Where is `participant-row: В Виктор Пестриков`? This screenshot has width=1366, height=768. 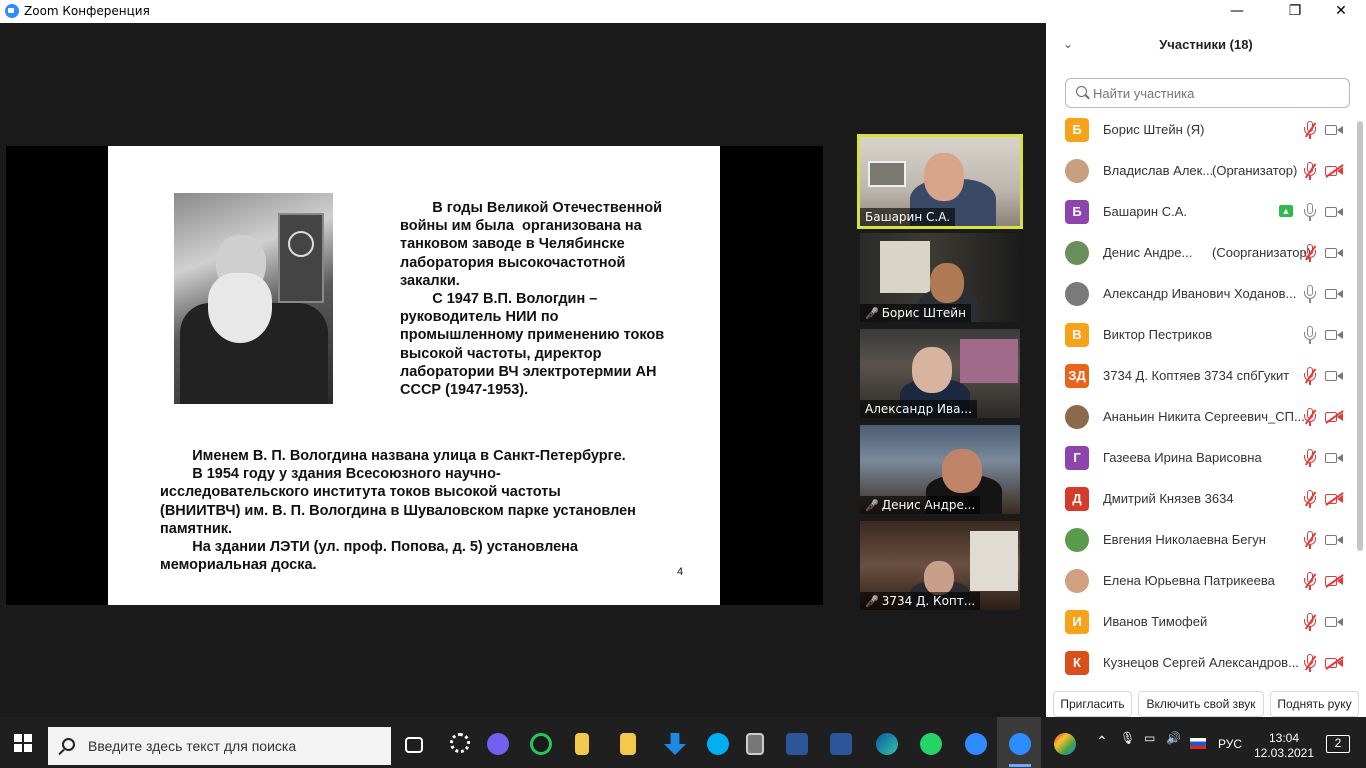
participant-row: В Виктор Пестриков is located at coordinates (1201, 335).